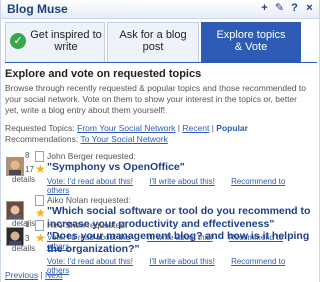 Image resolution: width=320 pixels, height=282 pixels. I want to click on tab-label: post, so click(153, 47).